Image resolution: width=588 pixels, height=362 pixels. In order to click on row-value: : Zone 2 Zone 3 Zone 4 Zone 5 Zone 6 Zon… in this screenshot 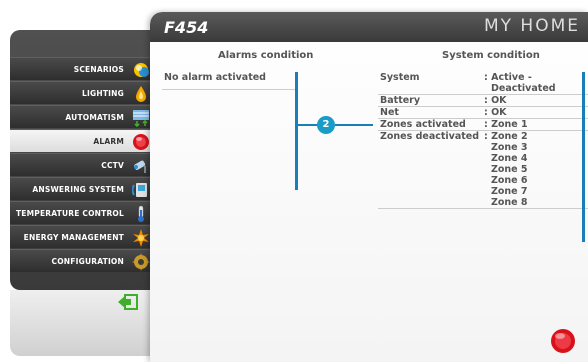, I will do `click(536, 169)`.